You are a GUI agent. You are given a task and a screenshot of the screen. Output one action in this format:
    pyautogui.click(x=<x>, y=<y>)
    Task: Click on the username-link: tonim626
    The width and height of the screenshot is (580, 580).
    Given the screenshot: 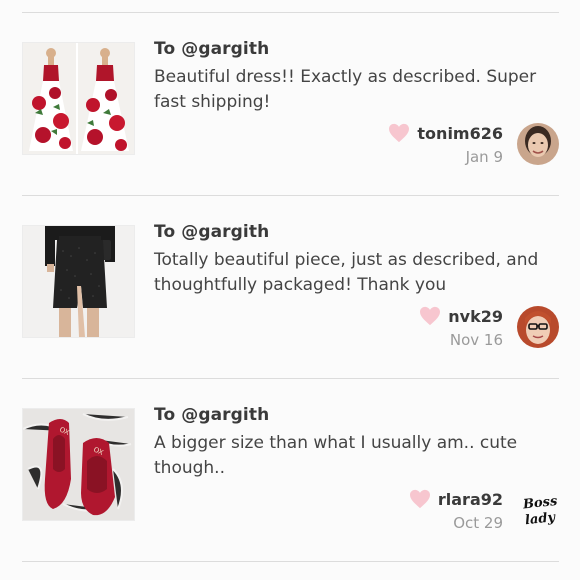 What is the action you would take?
    pyautogui.click(x=460, y=133)
    